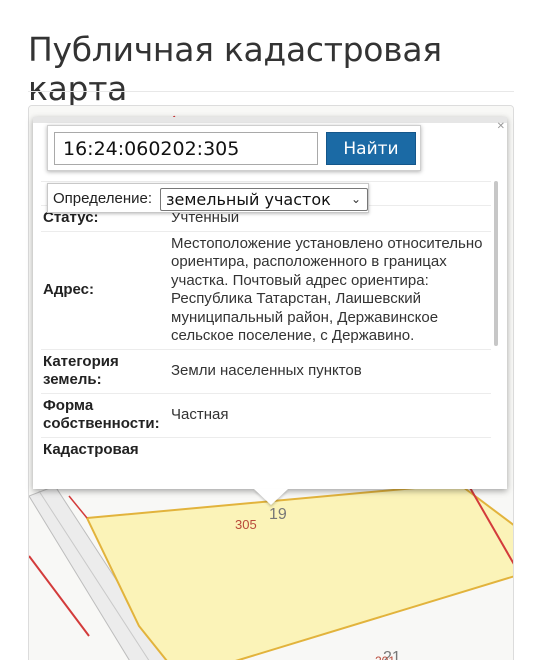 The width and height of the screenshot is (540, 660). What do you see at coordinates (385, 657) in the screenshot?
I see `fragment-label: 201` at bounding box center [385, 657].